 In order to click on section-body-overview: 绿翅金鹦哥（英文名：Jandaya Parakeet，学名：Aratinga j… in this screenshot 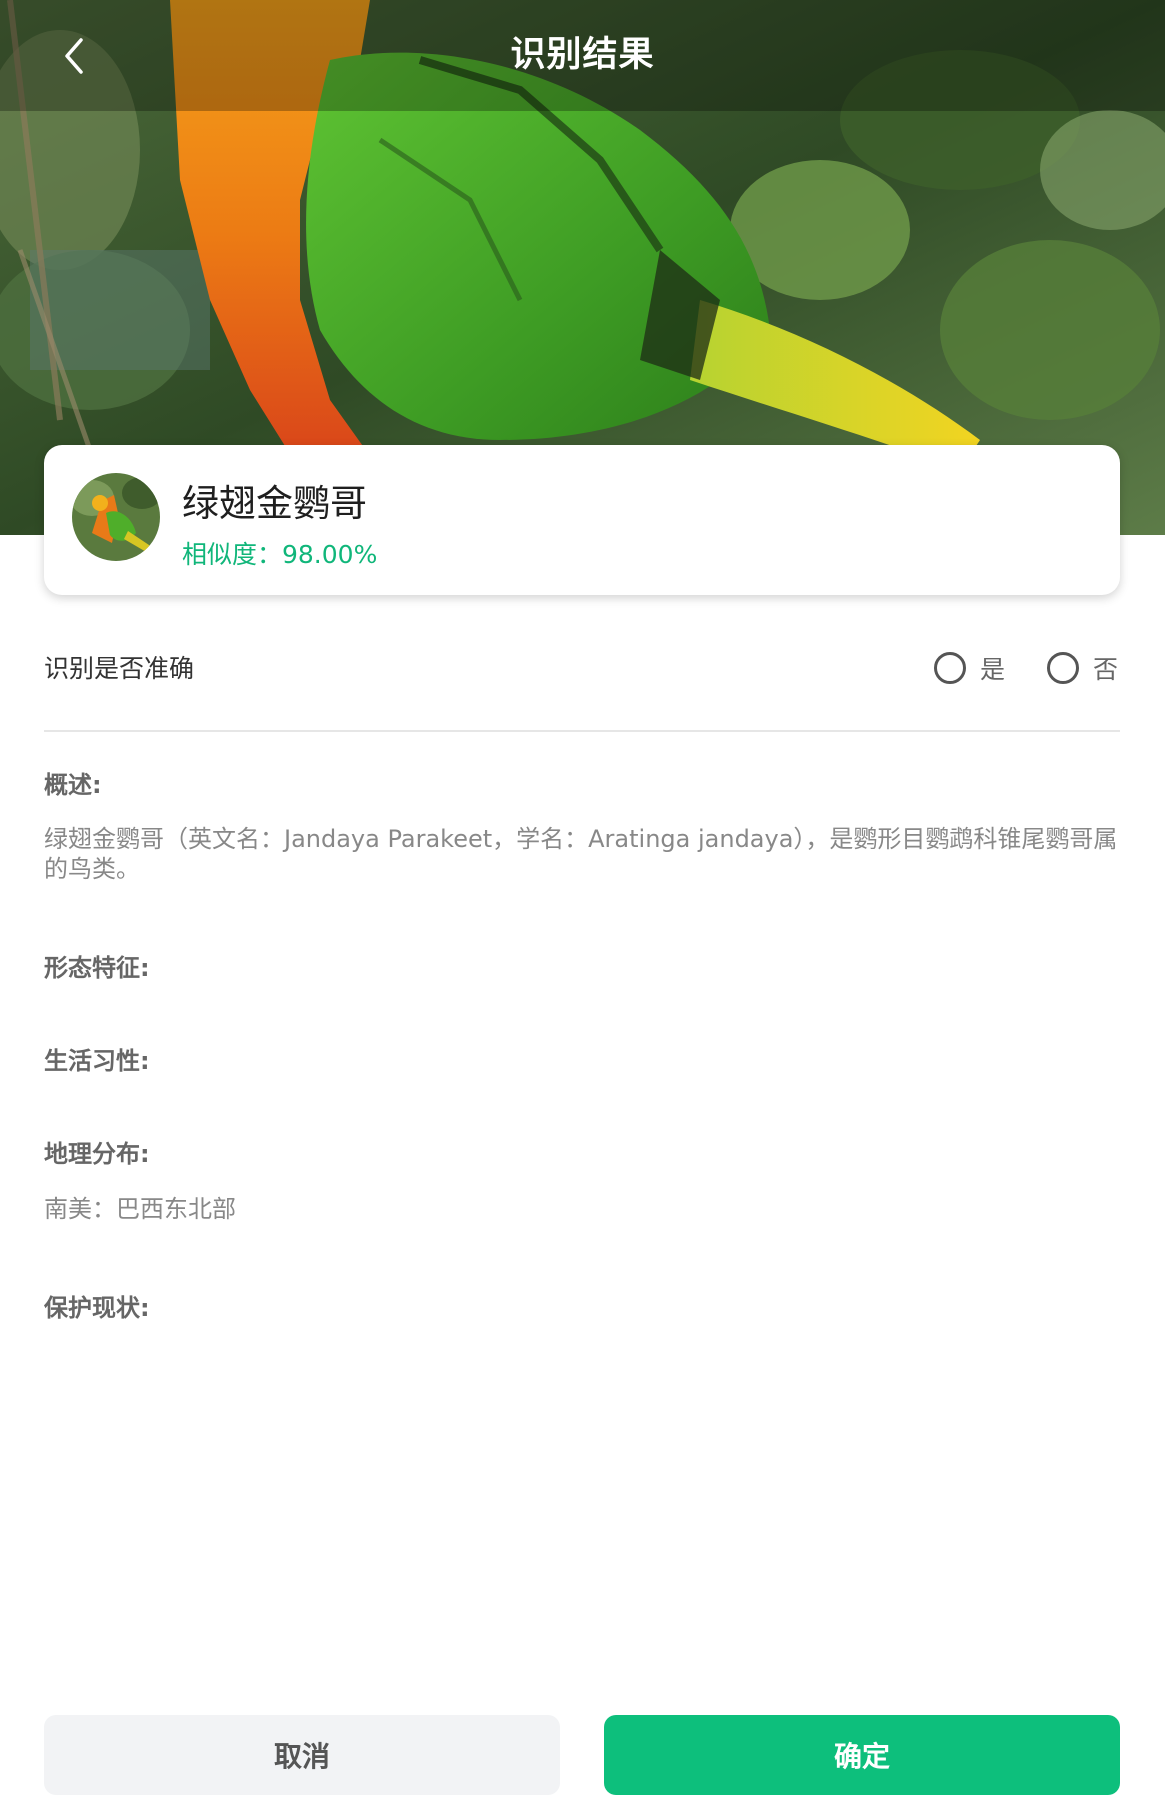, I will do `click(581, 854)`.